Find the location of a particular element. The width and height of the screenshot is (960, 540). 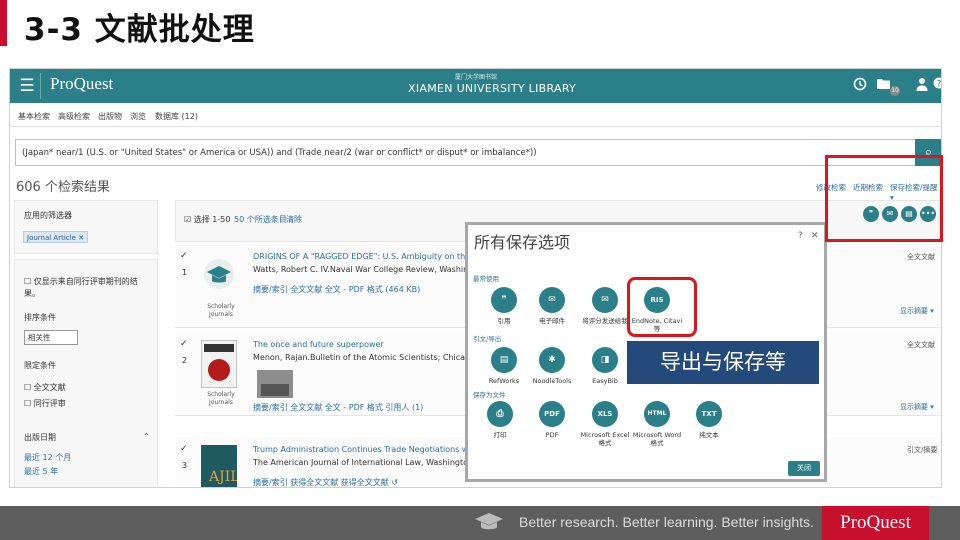

actions-highlight-box is located at coordinates (884, 198).